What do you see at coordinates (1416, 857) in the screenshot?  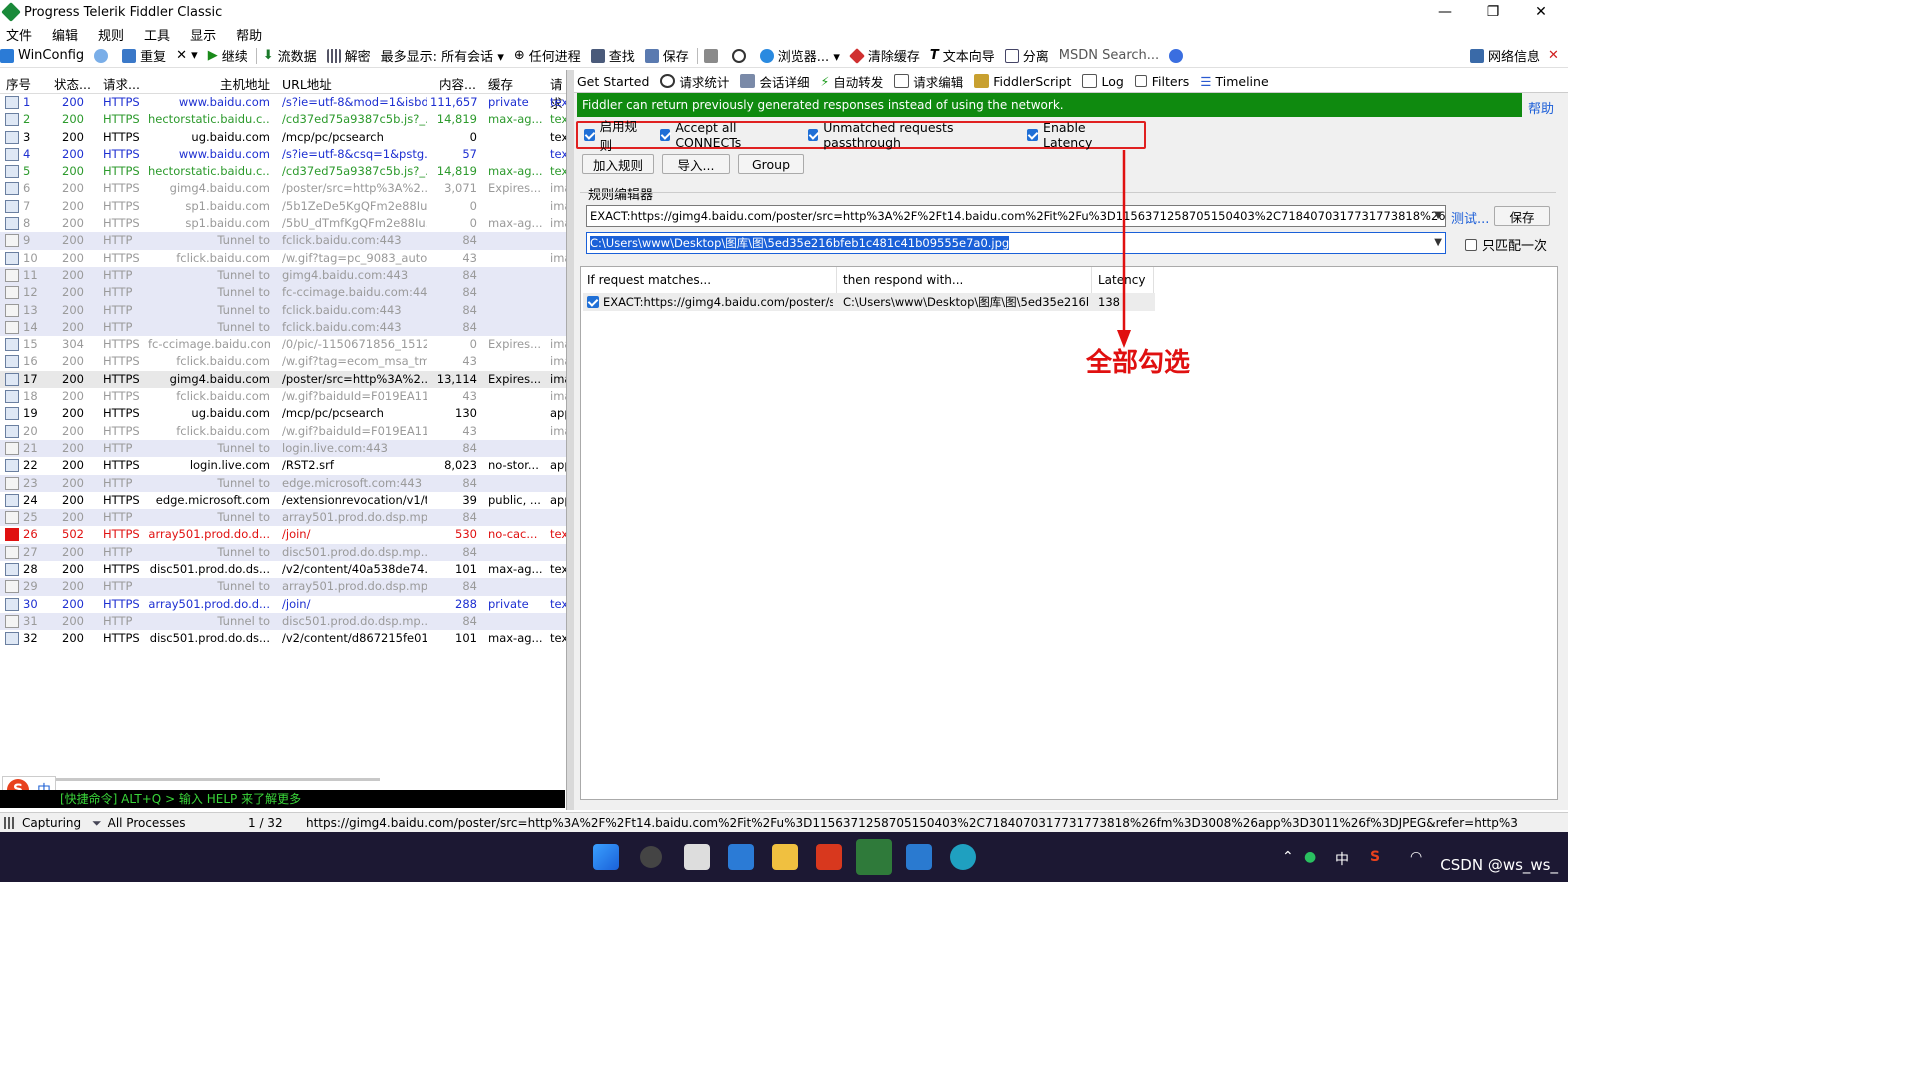 I see `wifi-icon: ◠` at bounding box center [1416, 857].